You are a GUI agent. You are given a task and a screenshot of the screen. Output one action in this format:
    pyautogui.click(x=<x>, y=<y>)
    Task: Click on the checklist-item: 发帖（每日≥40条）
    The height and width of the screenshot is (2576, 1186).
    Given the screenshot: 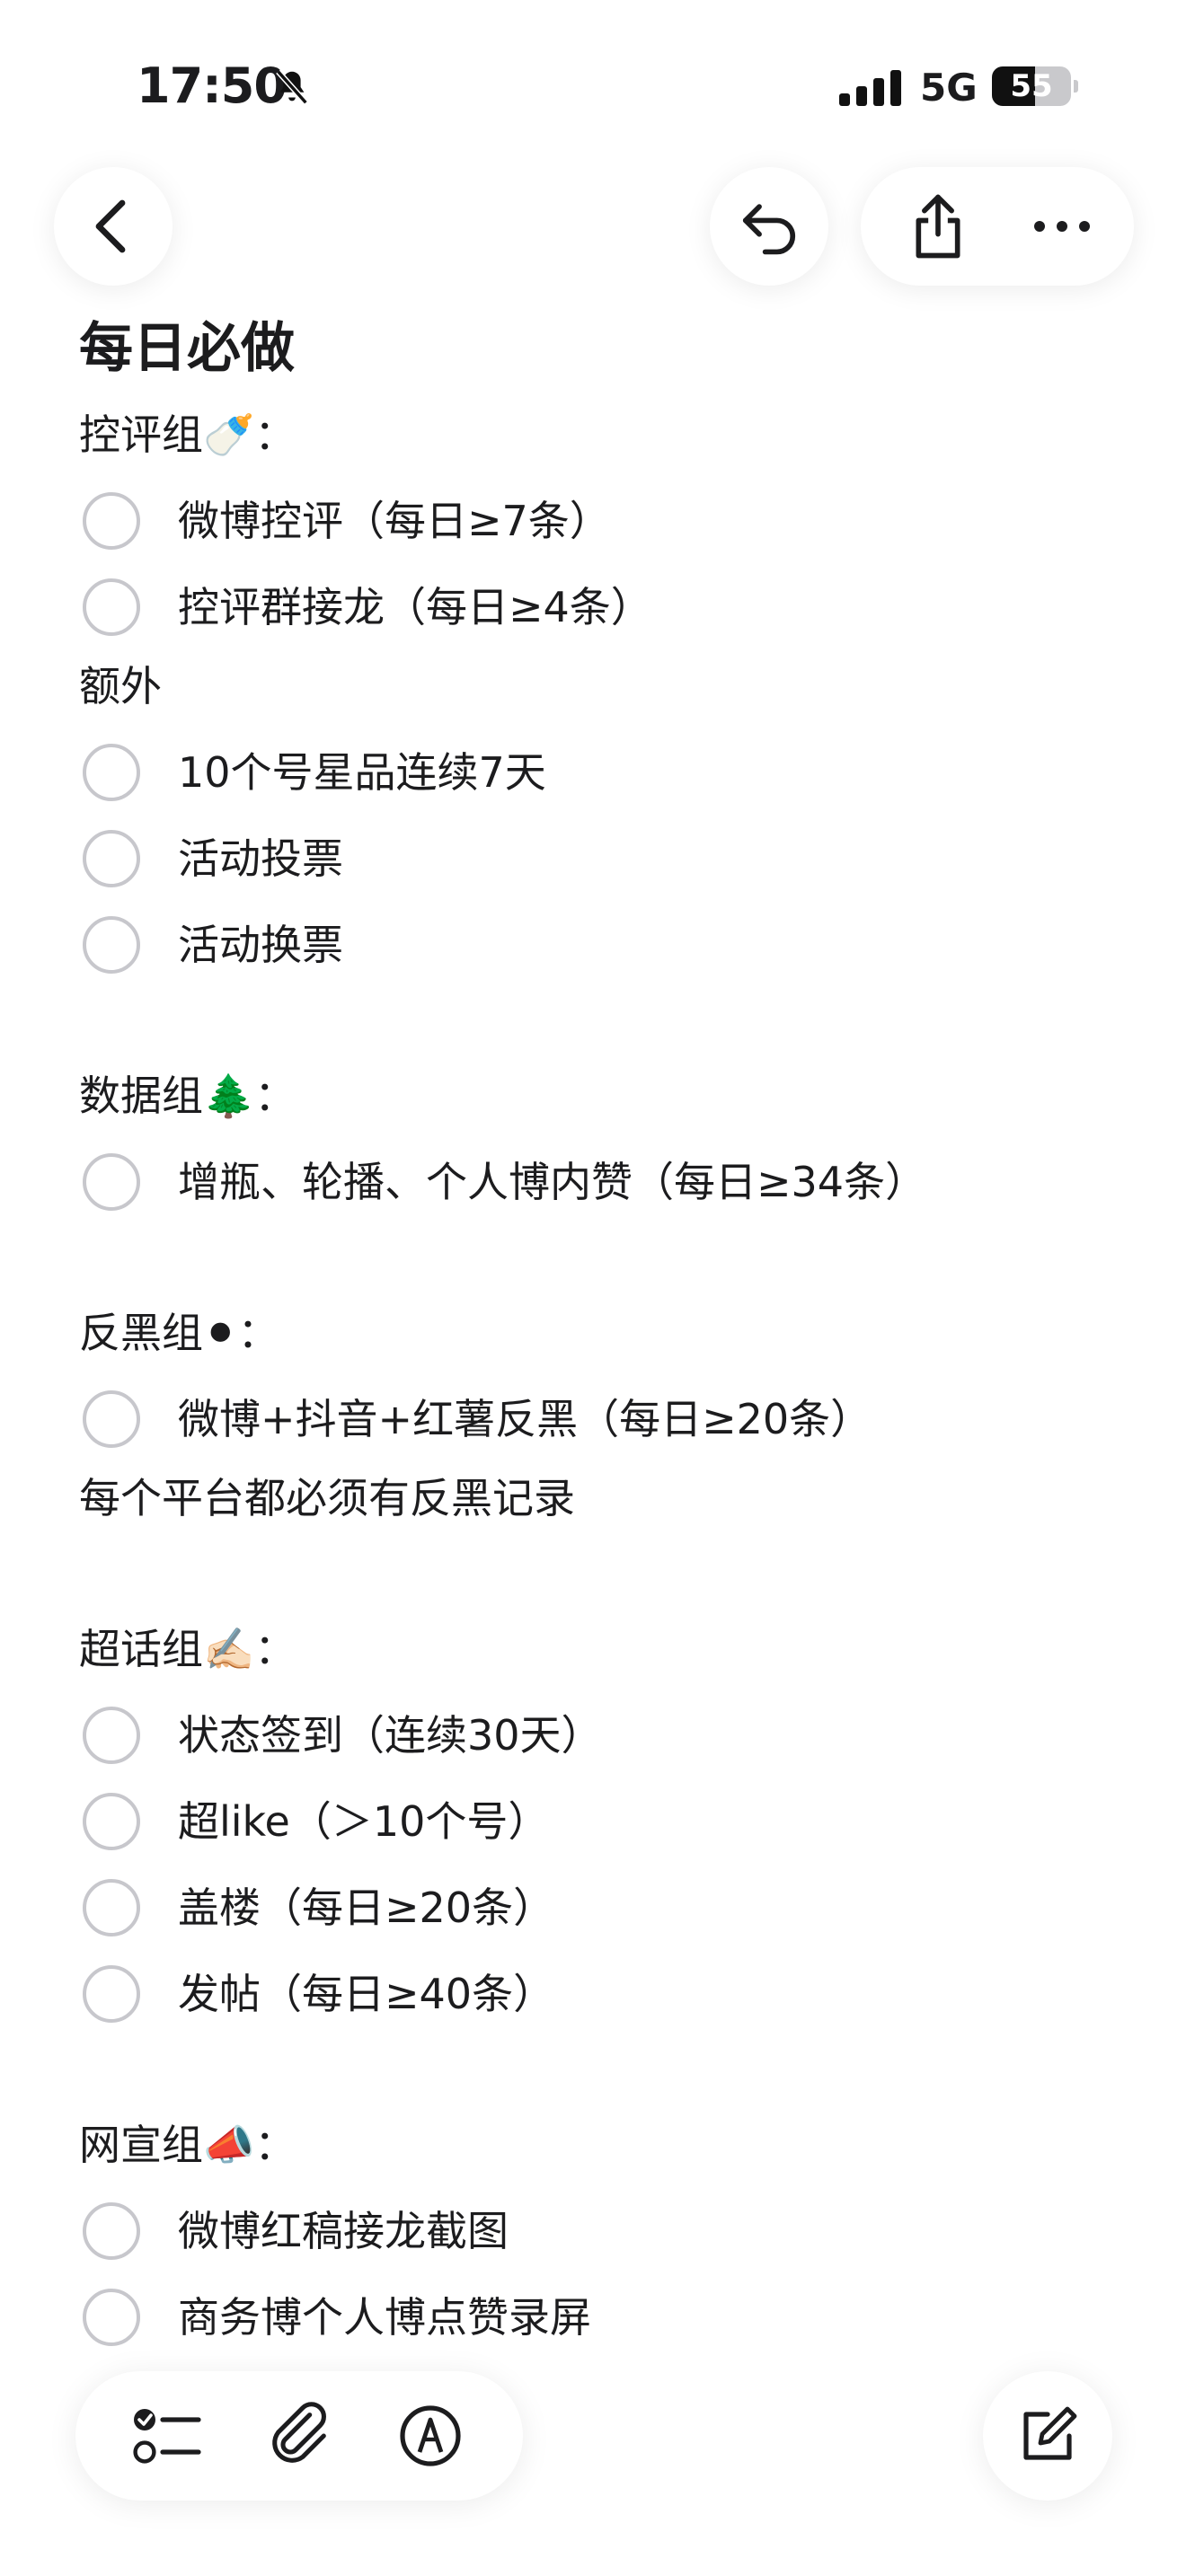 What is the action you would take?
    pyautogui.click(x=609, y=1994)
    